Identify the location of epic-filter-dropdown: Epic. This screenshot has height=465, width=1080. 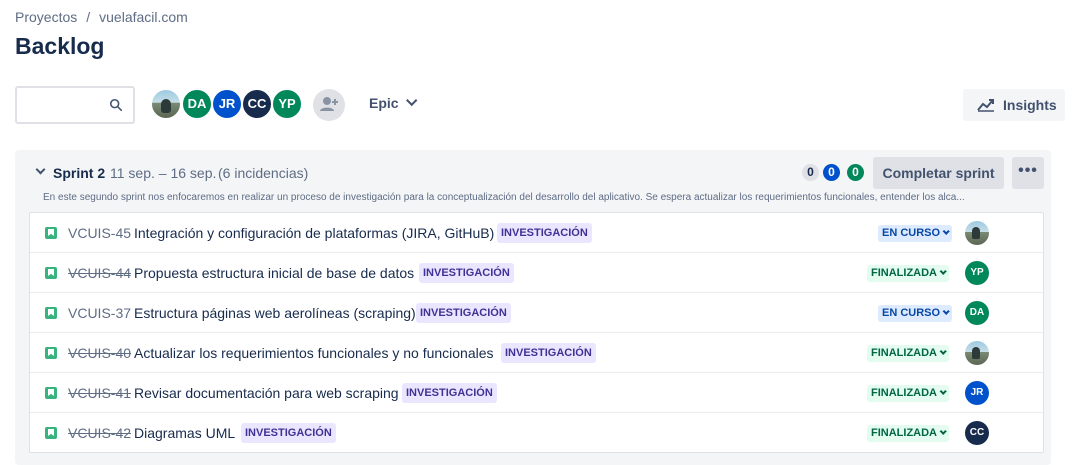
(393, 102).